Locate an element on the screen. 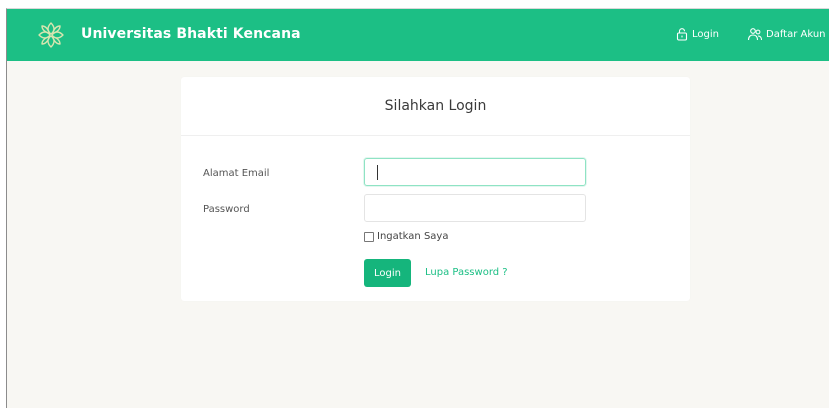 This screenshot has height=408, width=829. remember-me: Ingatkan Saya is located at coordinates (406, 236).